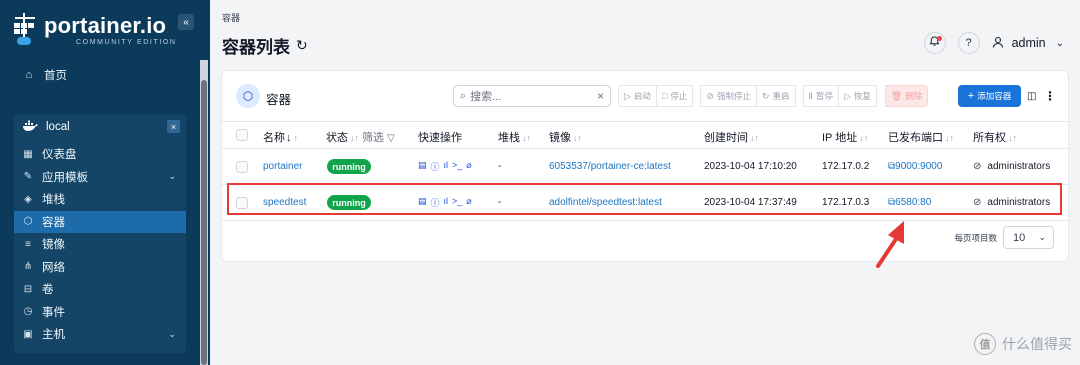 The image size is (1080, 365). What do you see at coordinates (600, 96) in the screenshot?
I see `clear-search-icon: ×` at bounding box center [600, 96].